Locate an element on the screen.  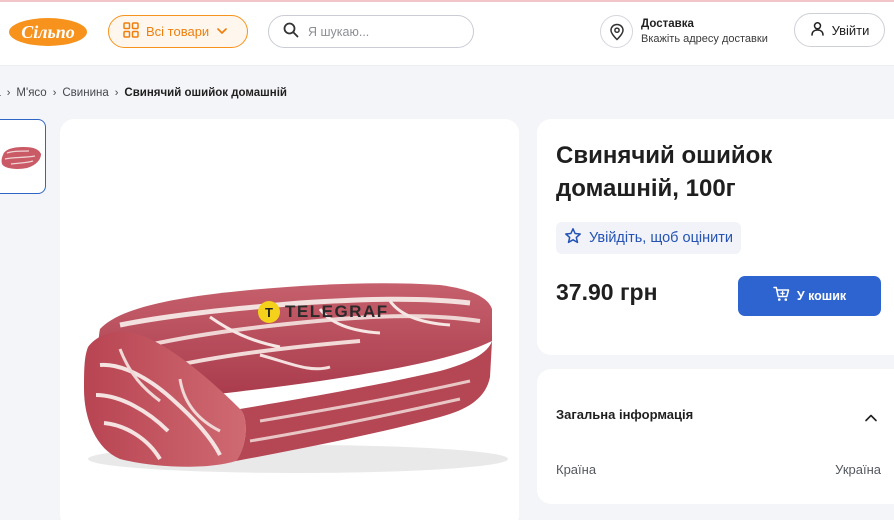
search-box is located at coordinates (371, 31).